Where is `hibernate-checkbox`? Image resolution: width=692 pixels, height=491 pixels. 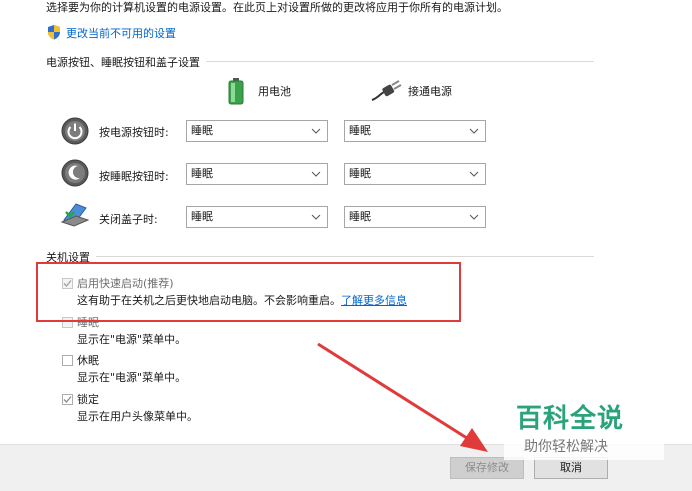
hibernate-checkbox is located at coordinates (67, 360).